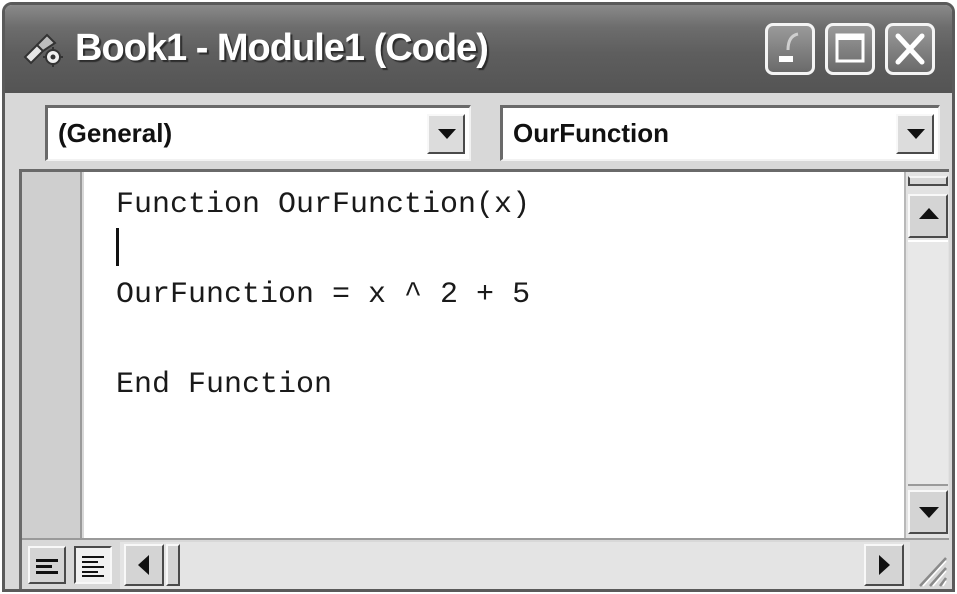 Image resolution: width=957 pixels, height=594 pixels. I want to click on minimize-button, so click(790, 49).